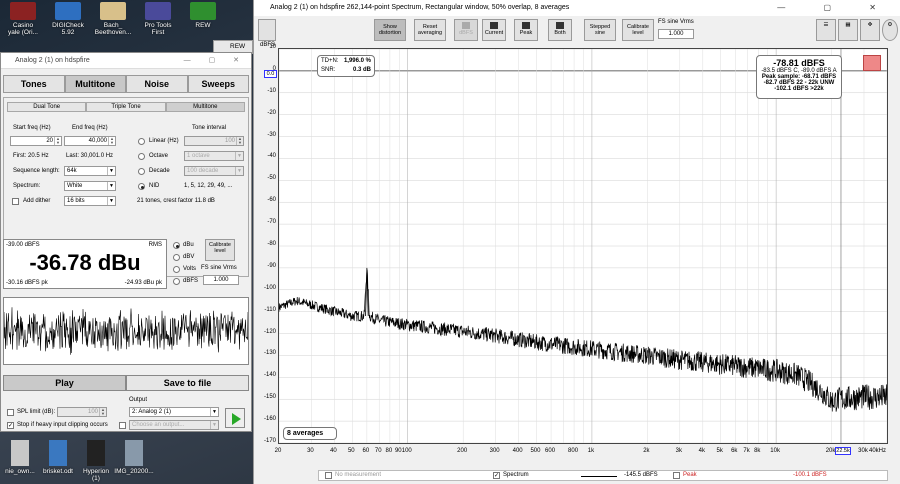  What do you see at coordinates (15, 201) in the screenshot?
I see `add-dither-checkbox` at bounding box center [15, 201].